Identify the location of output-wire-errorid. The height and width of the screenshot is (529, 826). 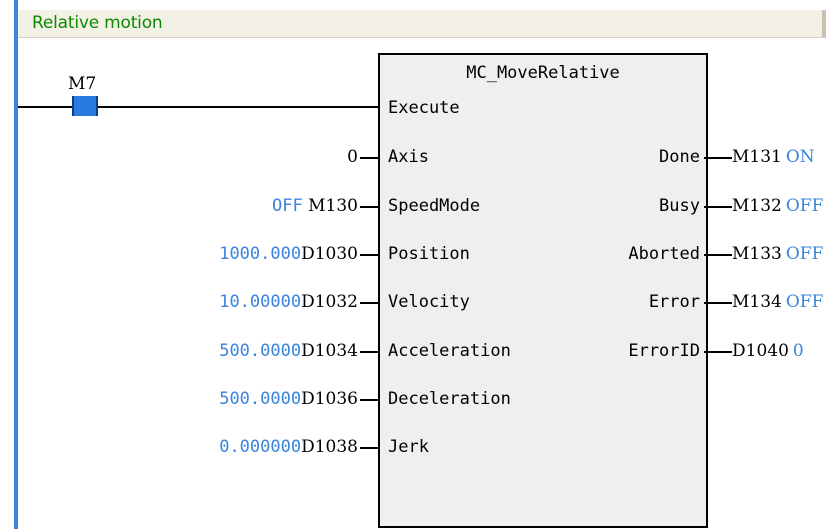
(718, 352).